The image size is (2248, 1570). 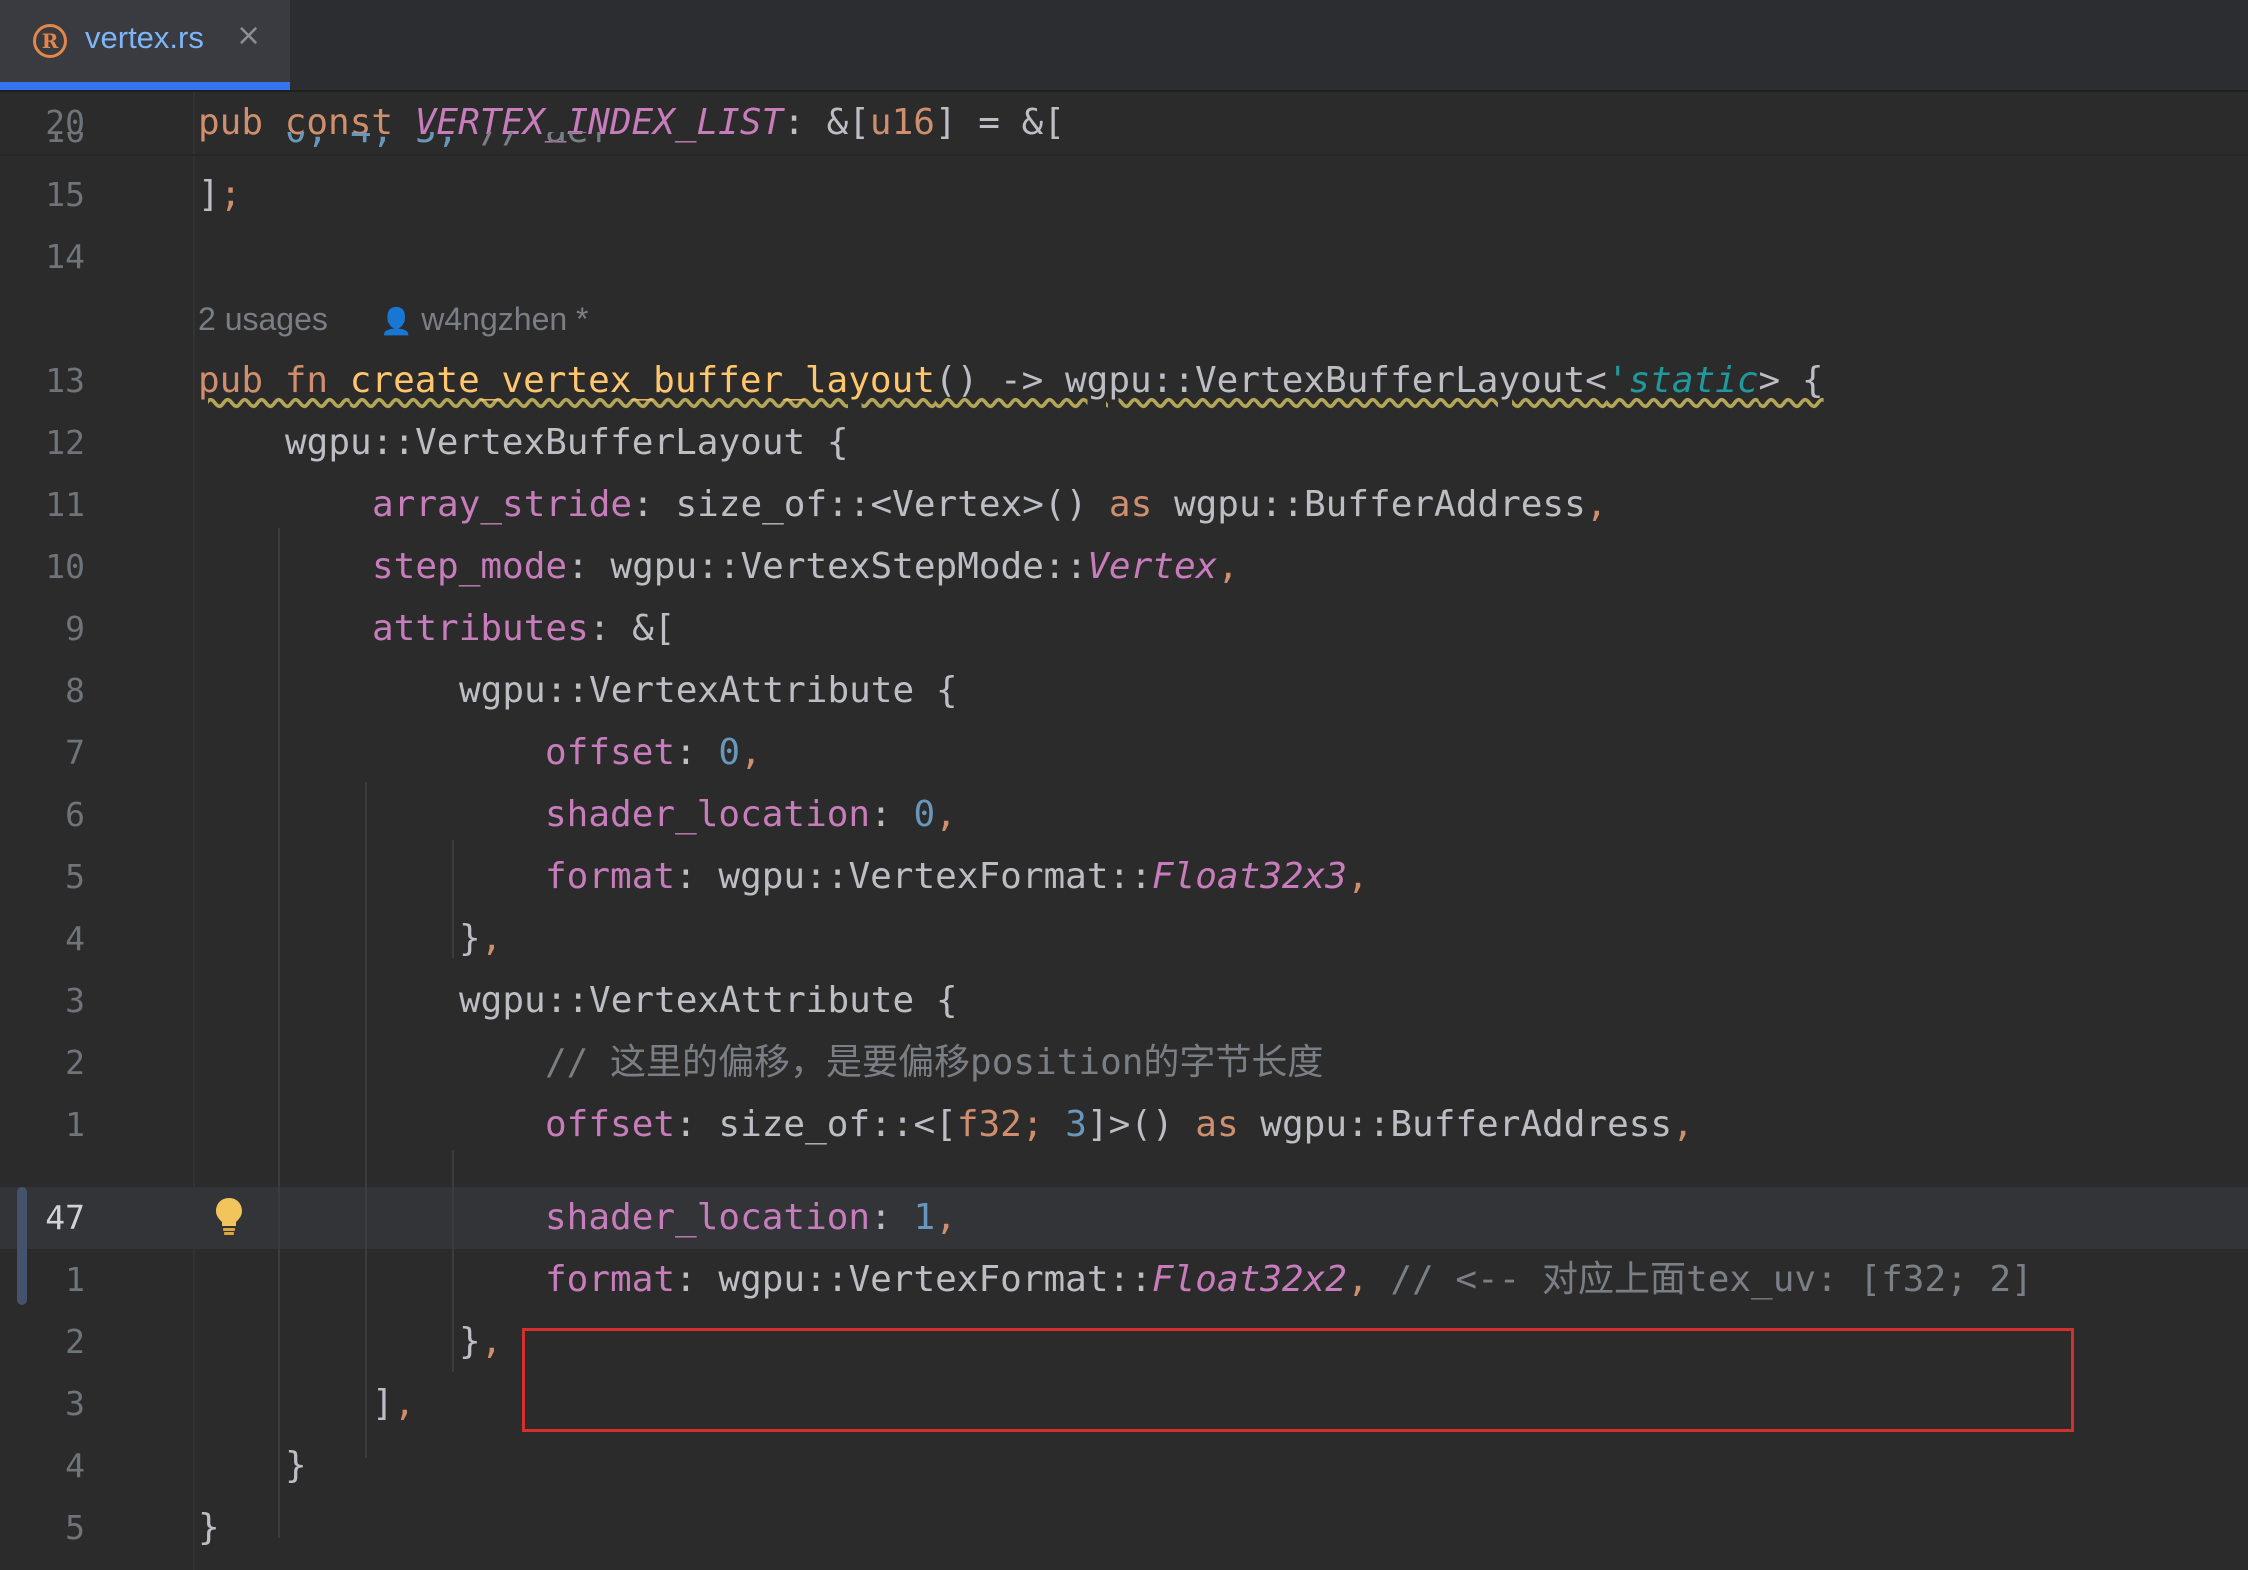 I want to click on code-token: 0, 4, 5,, so click(x=382, y=141).